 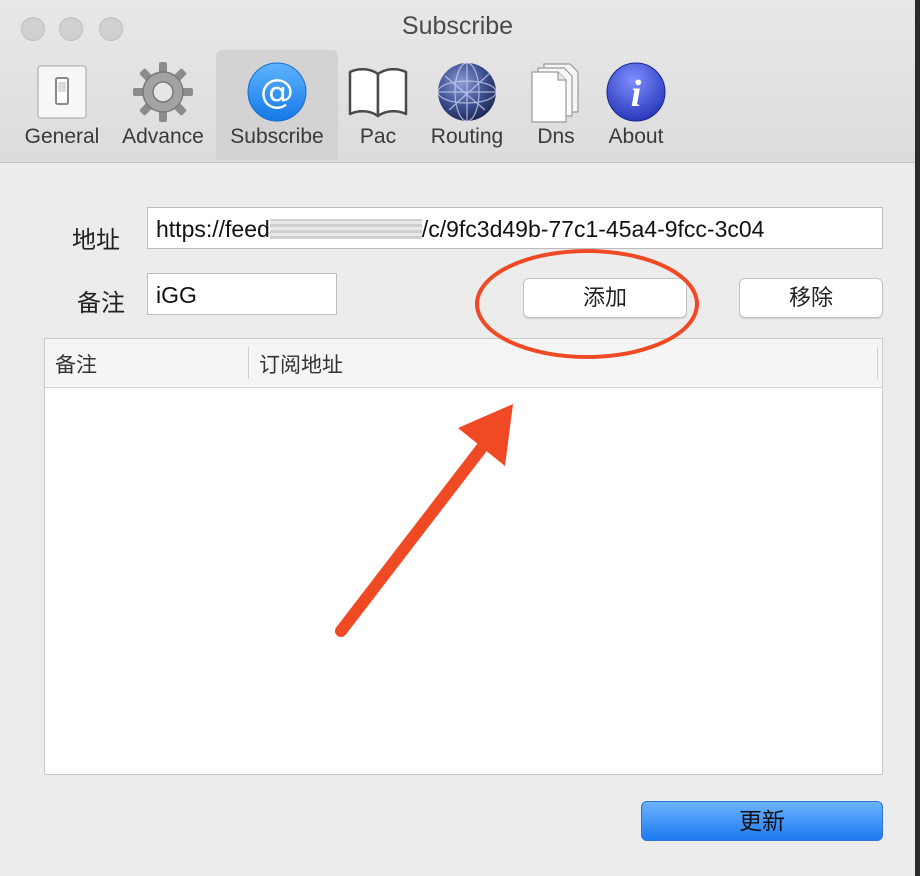 What do you see at coordinates (485, 435) in the screenshot?
I see `arrow-head` at bounding box center [485, 435].